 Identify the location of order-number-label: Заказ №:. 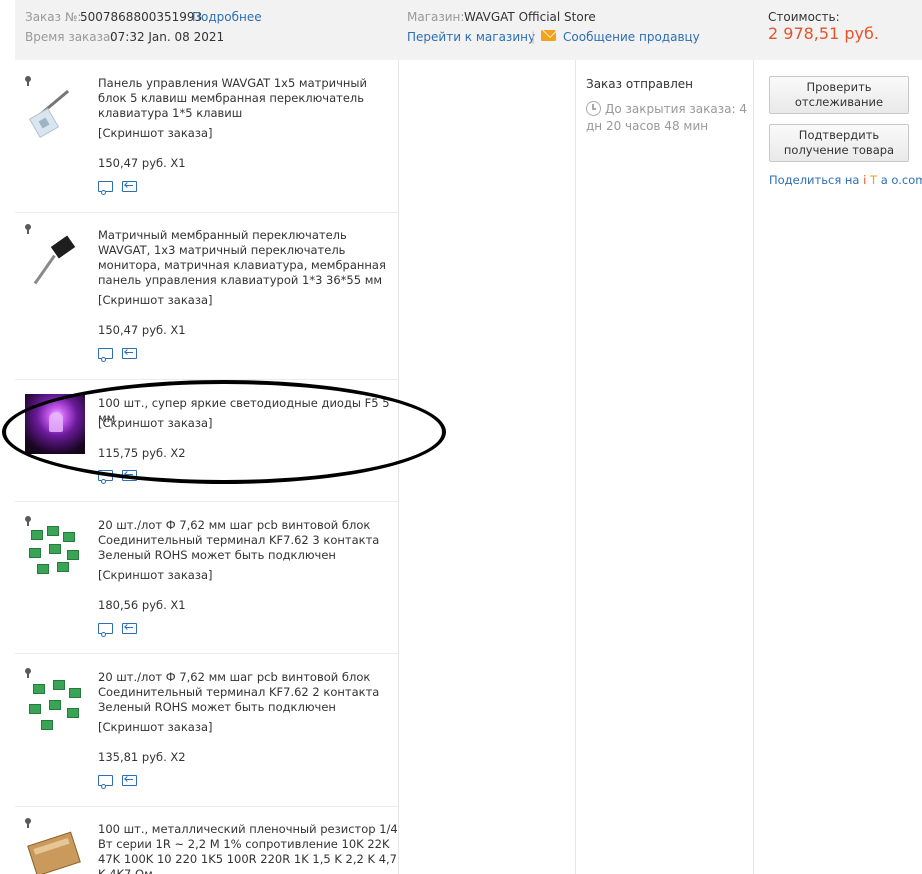
(53, 17).